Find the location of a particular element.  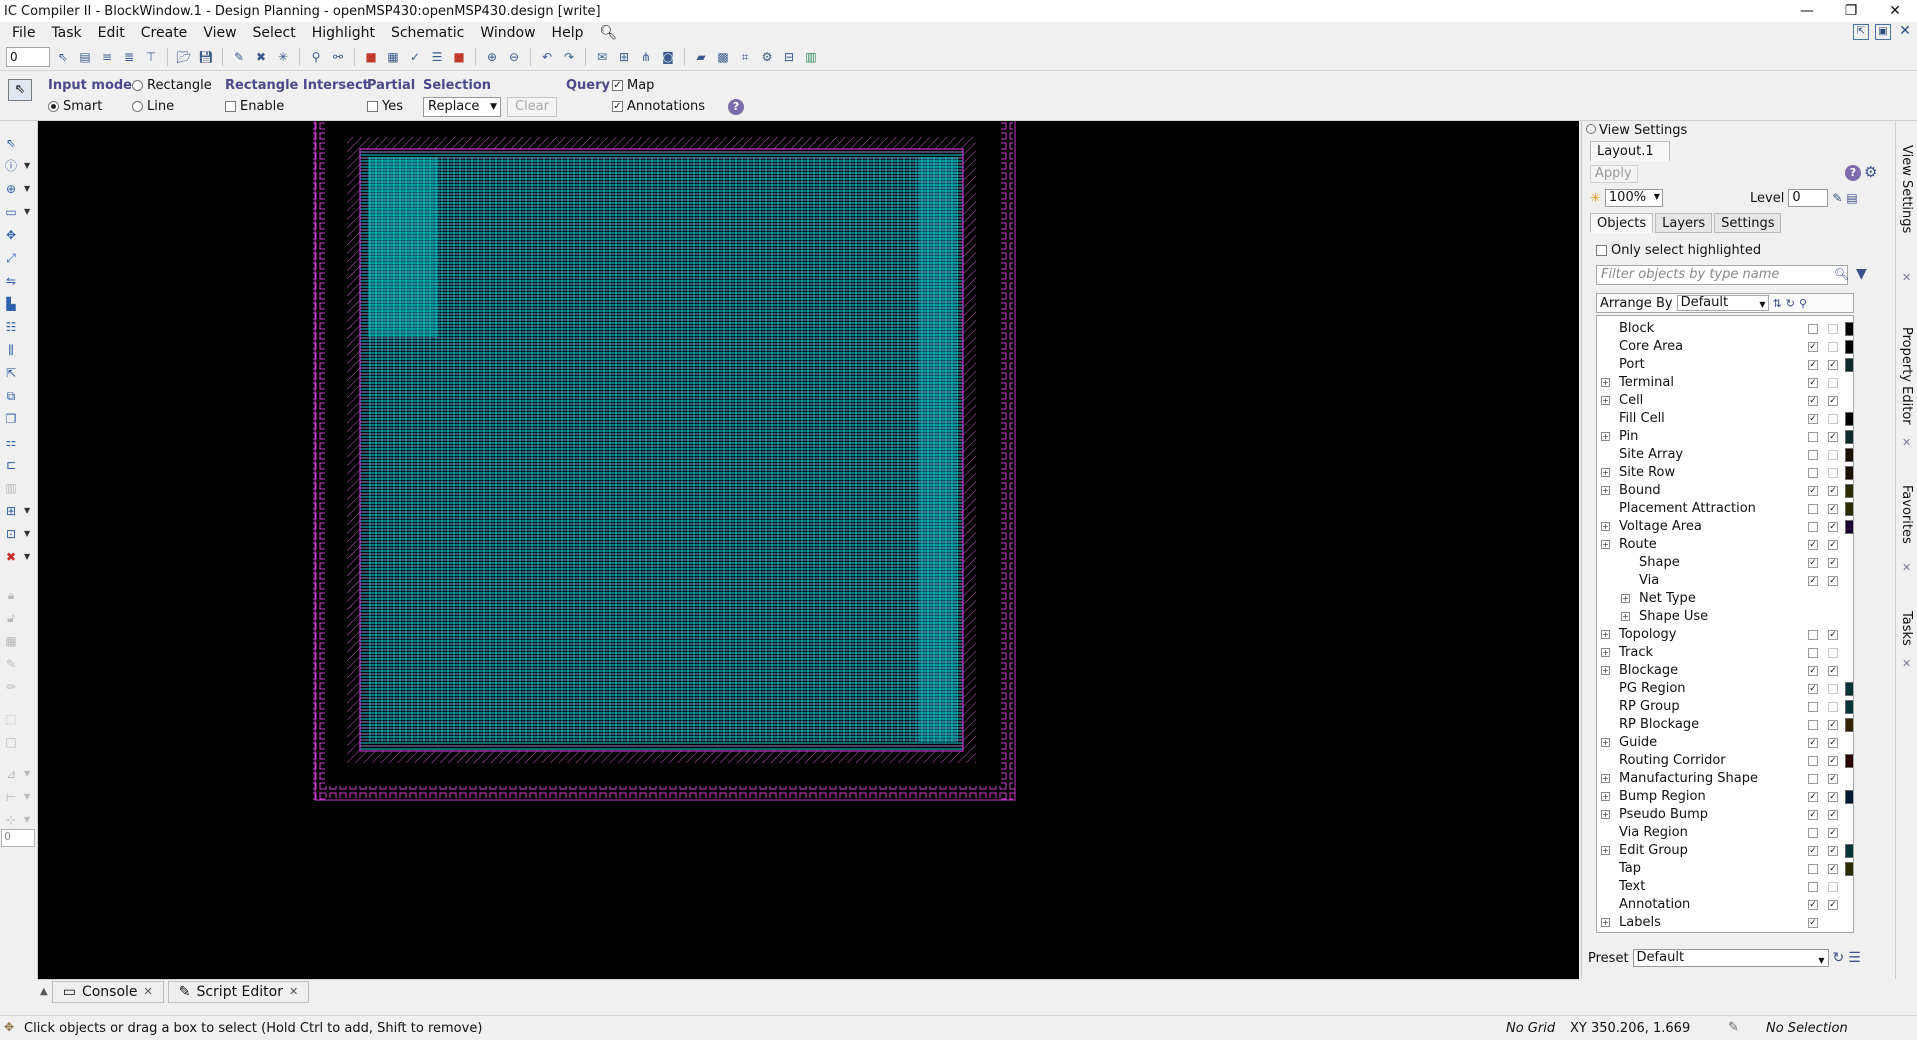

arrange-by-select: Default is located at coordinates (1722, 303).